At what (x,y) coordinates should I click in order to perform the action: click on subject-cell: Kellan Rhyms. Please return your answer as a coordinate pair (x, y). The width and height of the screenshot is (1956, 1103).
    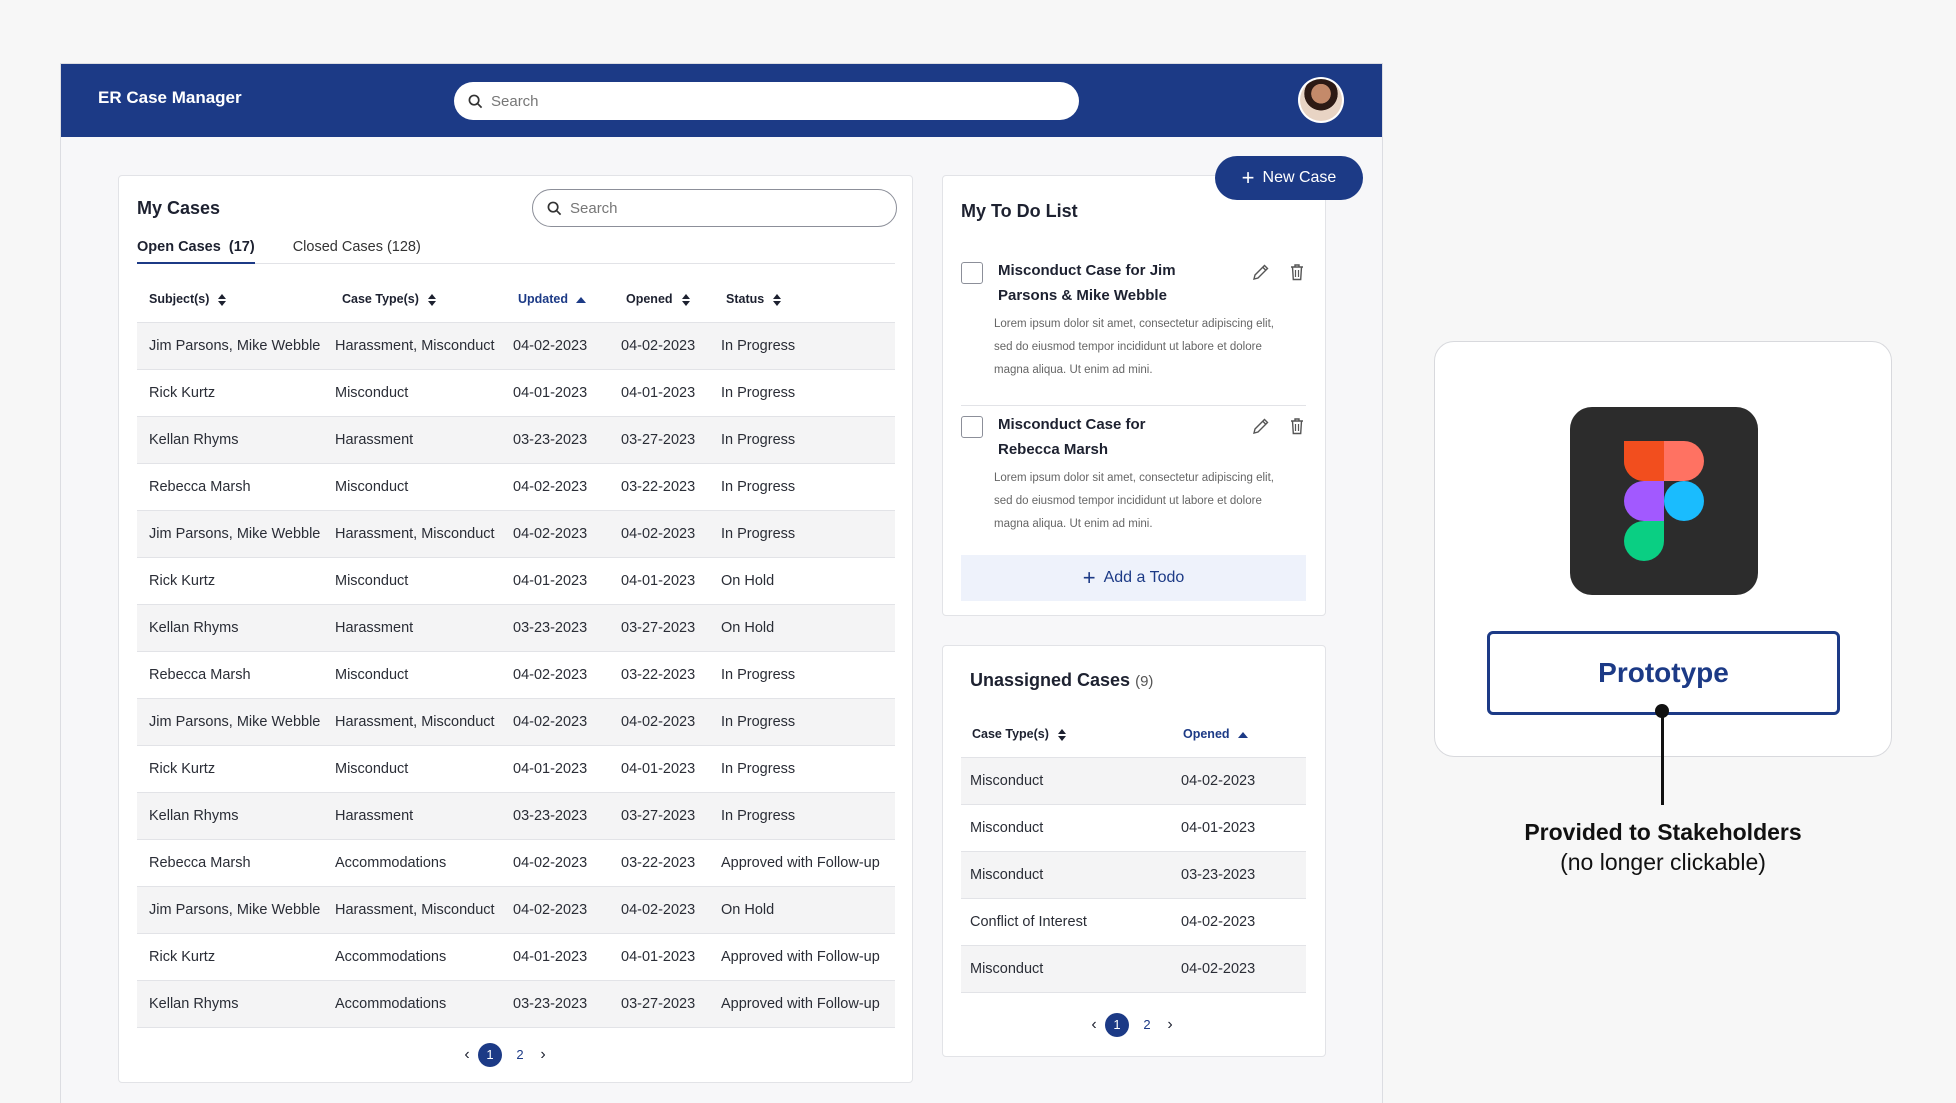
    Looking at the image, I should click on (232, 440).